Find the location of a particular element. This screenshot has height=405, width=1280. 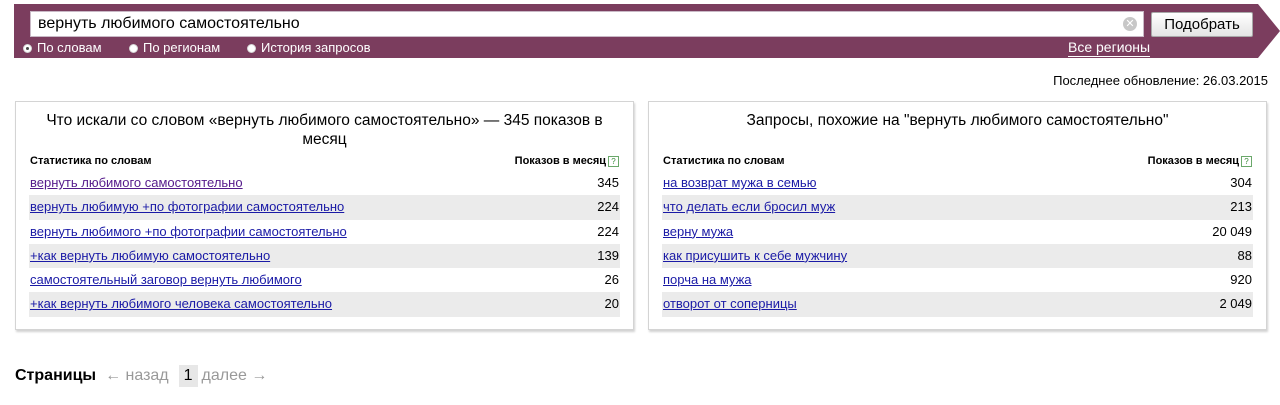

phrase-link: порча на мужа is located at coordinates (707, 280).